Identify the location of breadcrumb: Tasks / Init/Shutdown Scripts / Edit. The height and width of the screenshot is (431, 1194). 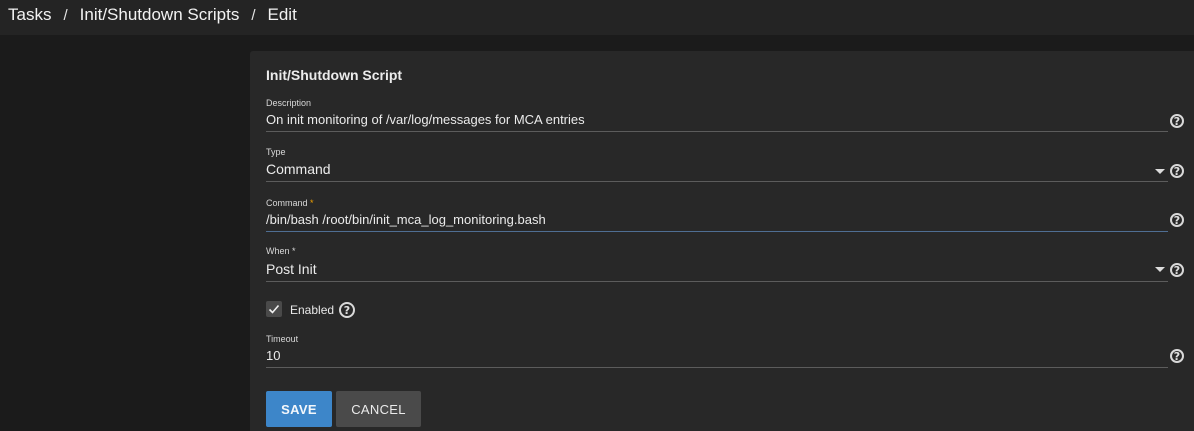
(152, 15).